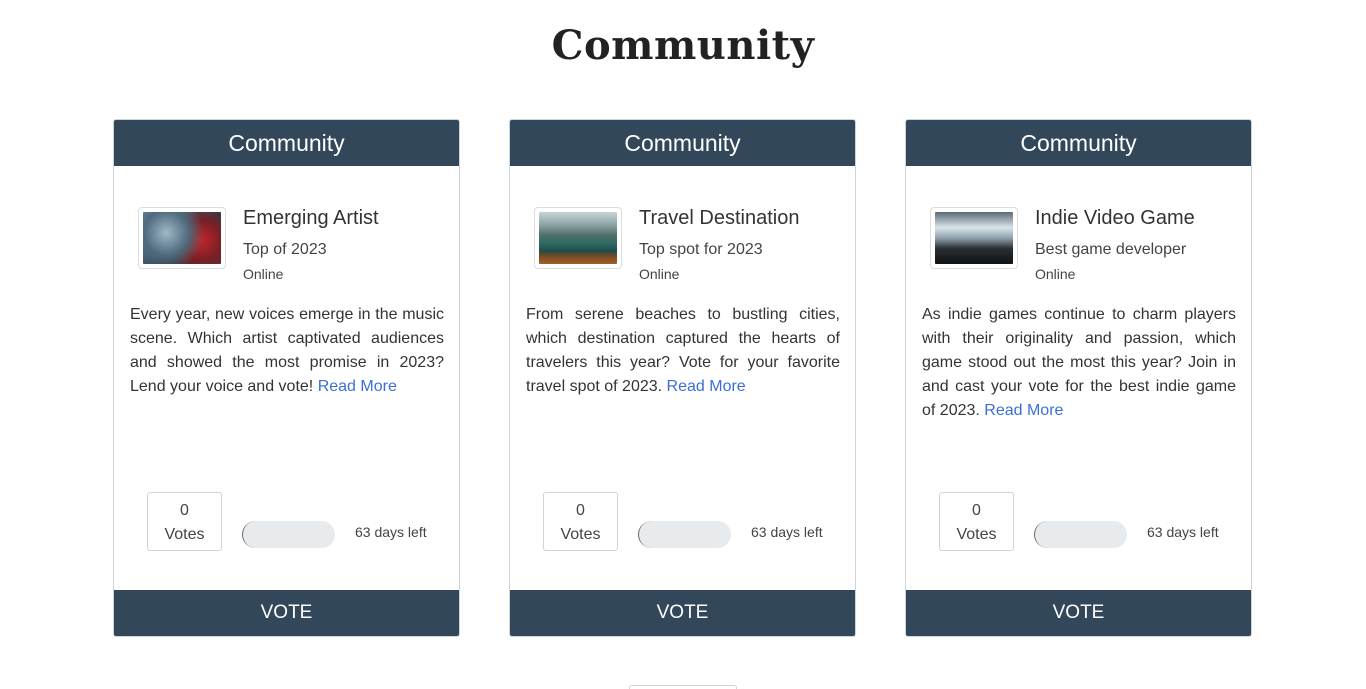 Image resolution: width=1366 pixels, height=689 pixels. I want to click on item-subtitle: Best game developer, so click(1111, 249).